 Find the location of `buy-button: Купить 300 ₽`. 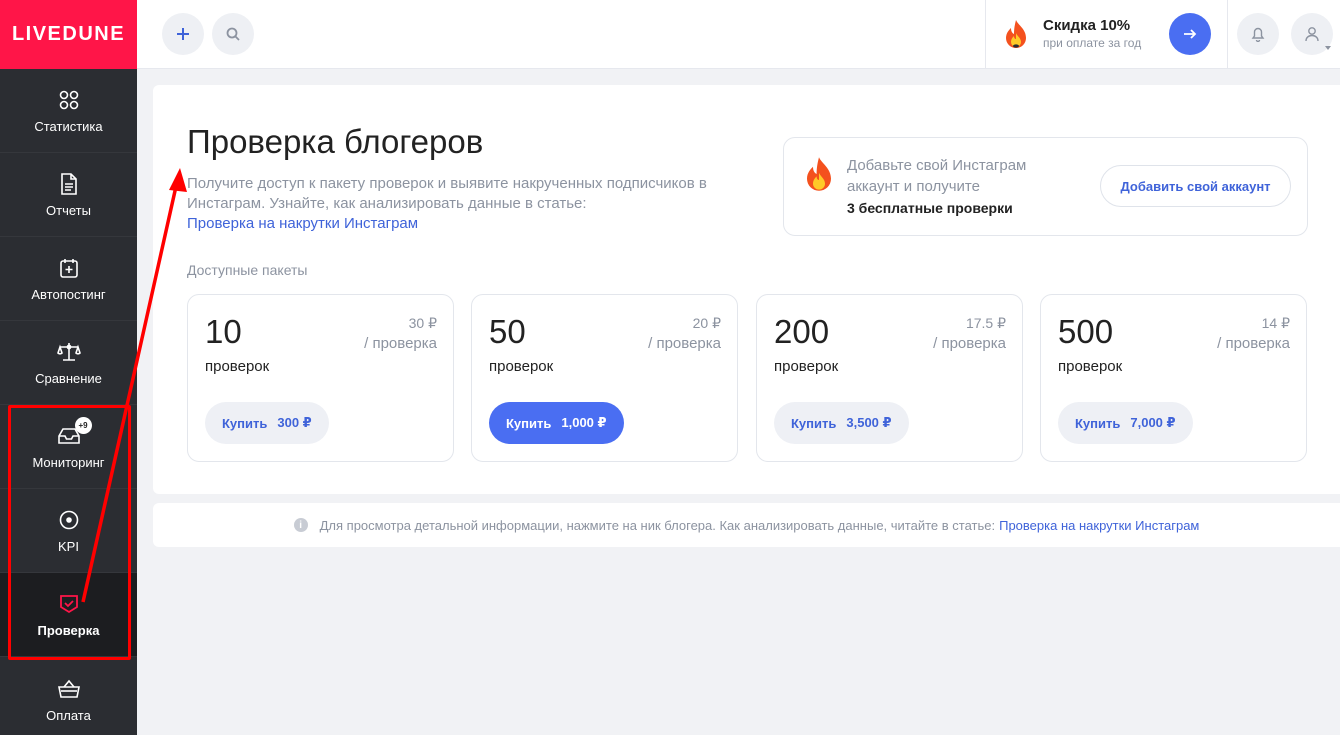

buy-button: Купить 300 ₽ is located at coordinates (267, 423).